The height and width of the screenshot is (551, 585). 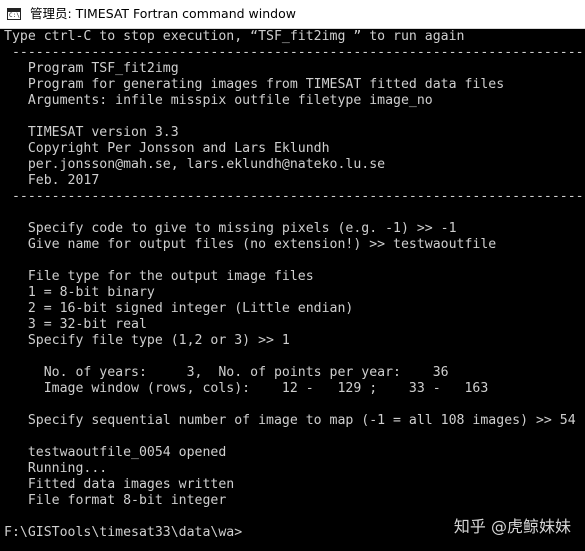 What do you see at coordinates (159, 276) in the screenshot?
I see `console-line: File type for the output image files` at bounding box center [159, 276].